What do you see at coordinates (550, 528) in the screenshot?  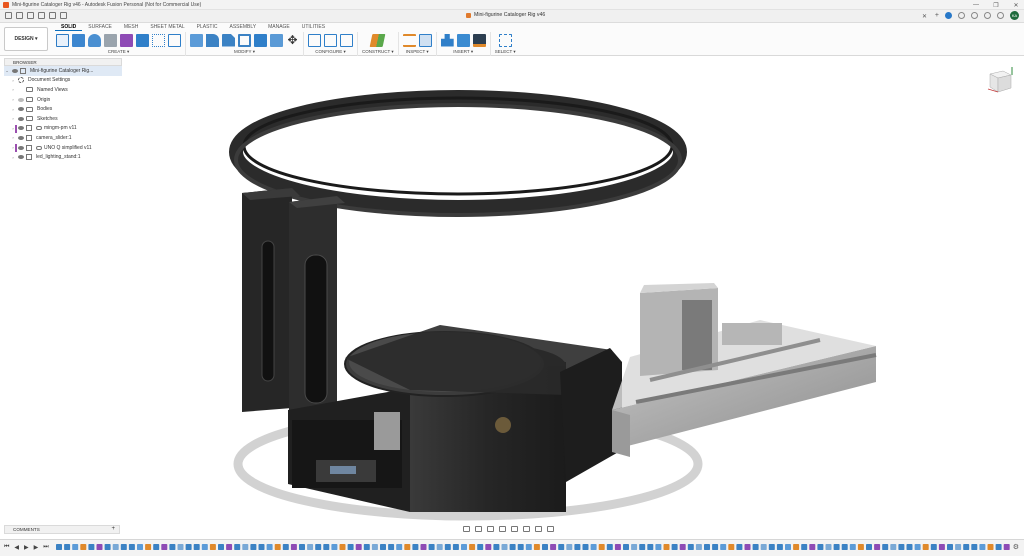 I see `viewports-icon` at bounding box center [550, 528].